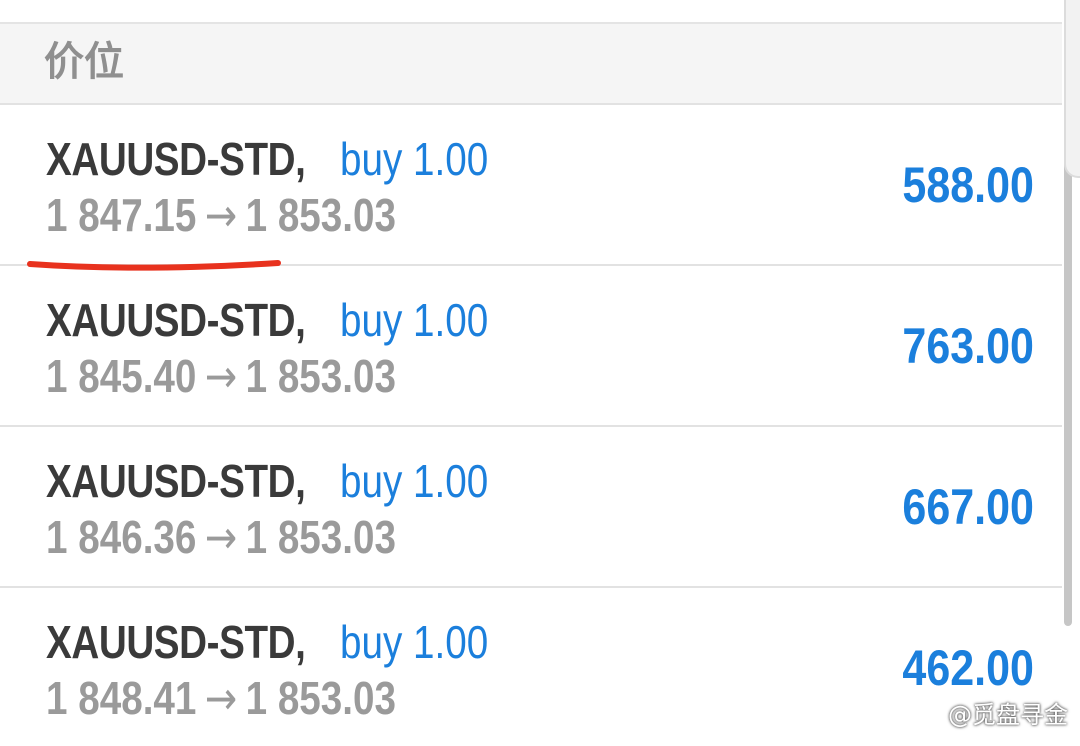  I want to click on open-price: 1 848.41, so click(121, 698).